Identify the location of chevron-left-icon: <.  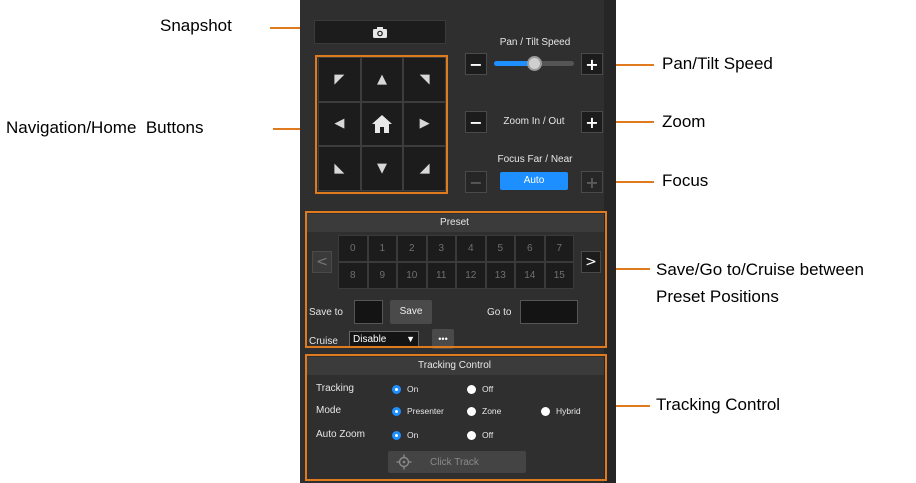
(322, 262).